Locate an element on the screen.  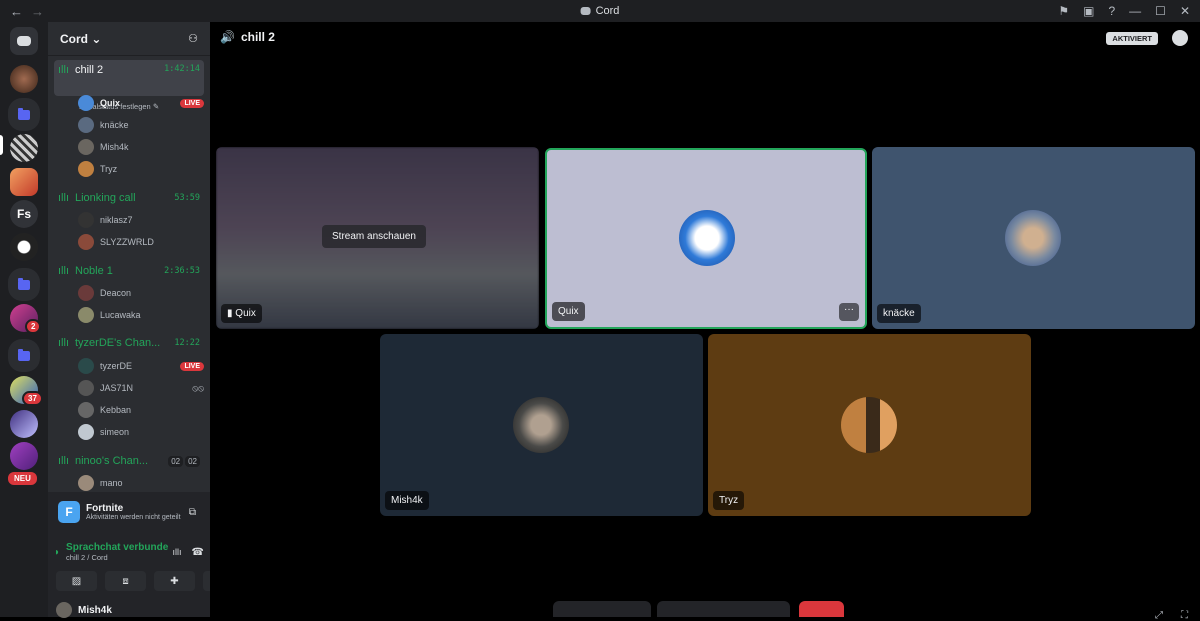
voice-channel-ninoo: ıllı ninoo's Chan... 02 02 is located at coordinates (129, 461).